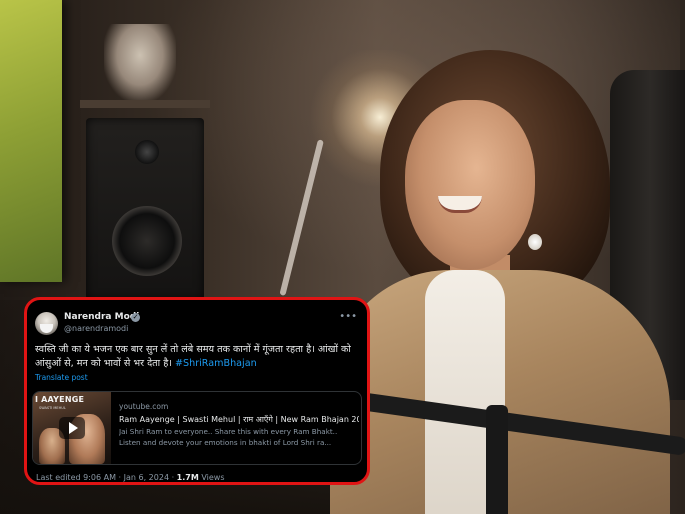 Image resolution: width=685 pixels, height=514 pixels. I want to click on shelf, so click(145, 104).